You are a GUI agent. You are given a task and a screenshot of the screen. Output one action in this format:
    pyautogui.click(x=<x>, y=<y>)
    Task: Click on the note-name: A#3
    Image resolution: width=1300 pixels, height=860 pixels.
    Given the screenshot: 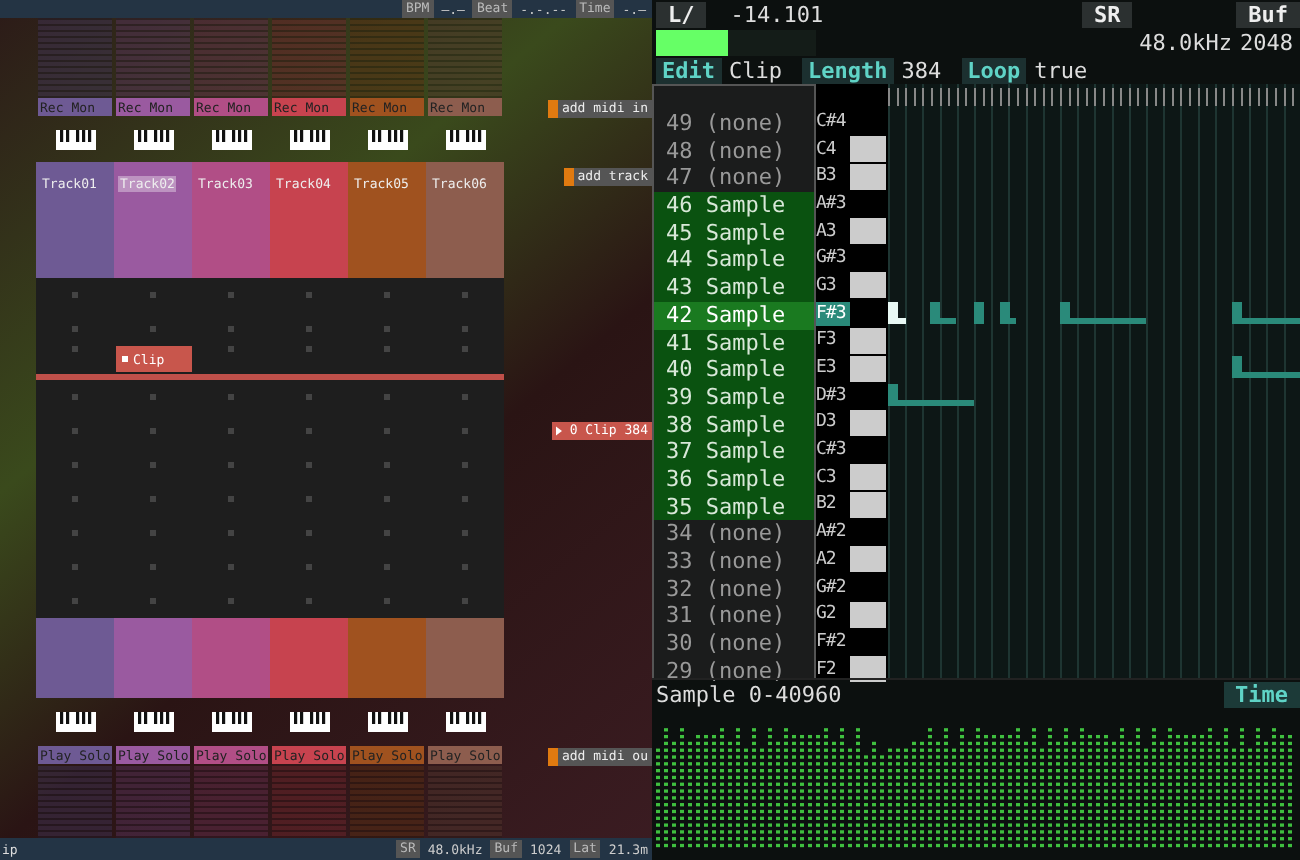 What is the action you would take?
    pyautogui.click(x=832, y=203)
    